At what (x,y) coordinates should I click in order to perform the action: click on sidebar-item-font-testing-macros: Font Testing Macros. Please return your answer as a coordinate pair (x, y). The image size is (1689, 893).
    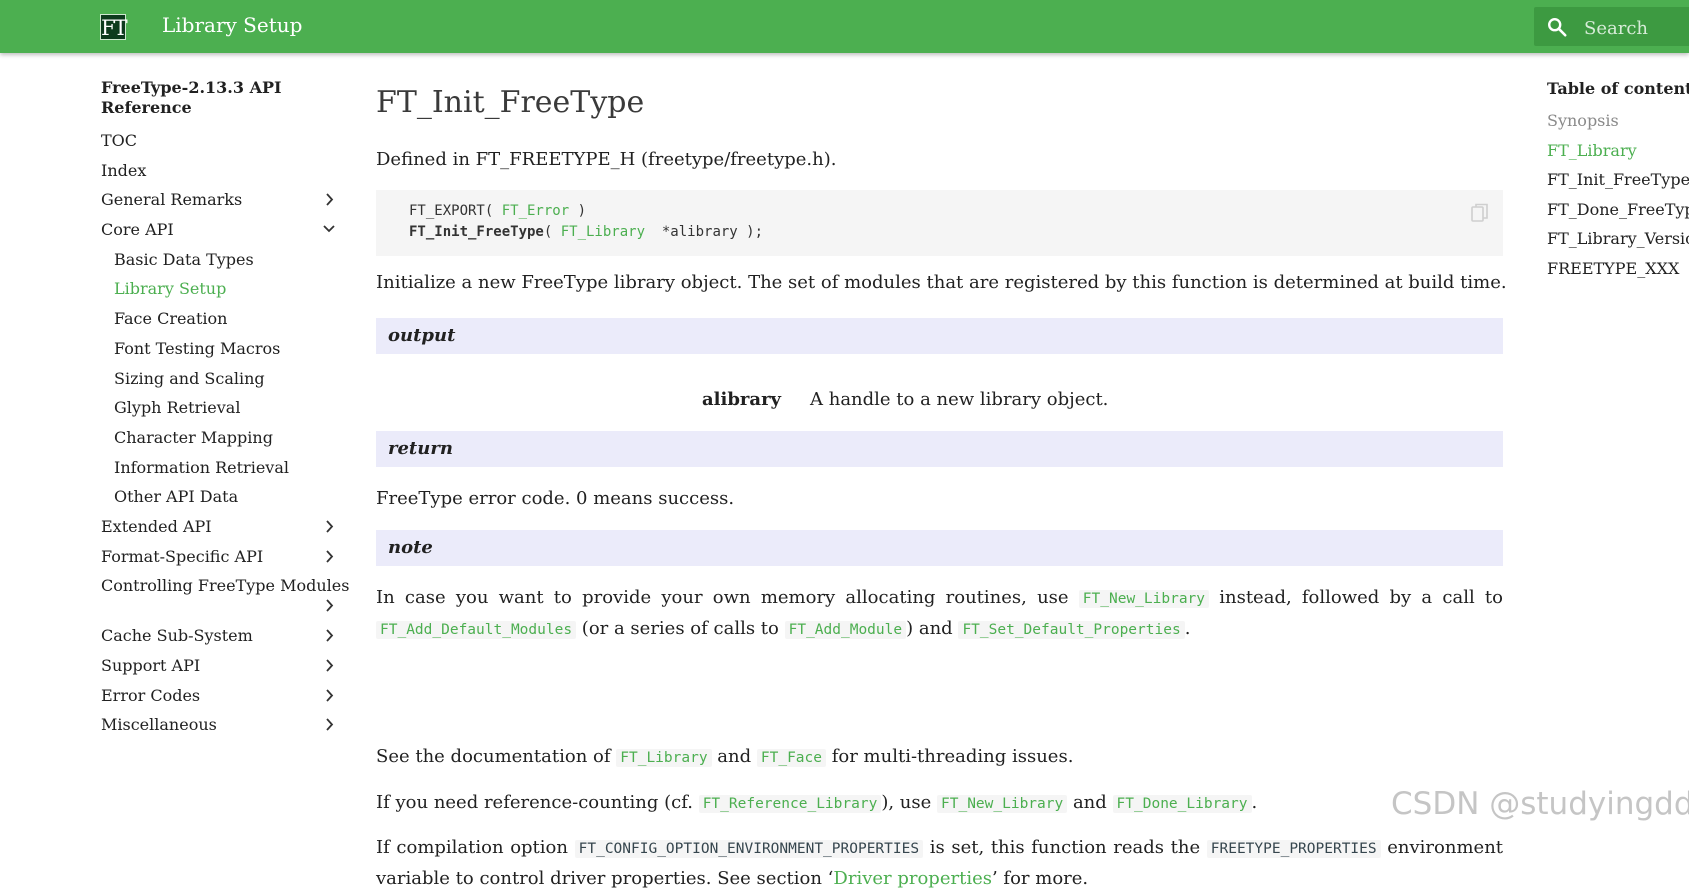
    Looking at the image, I should click on (218, 349).